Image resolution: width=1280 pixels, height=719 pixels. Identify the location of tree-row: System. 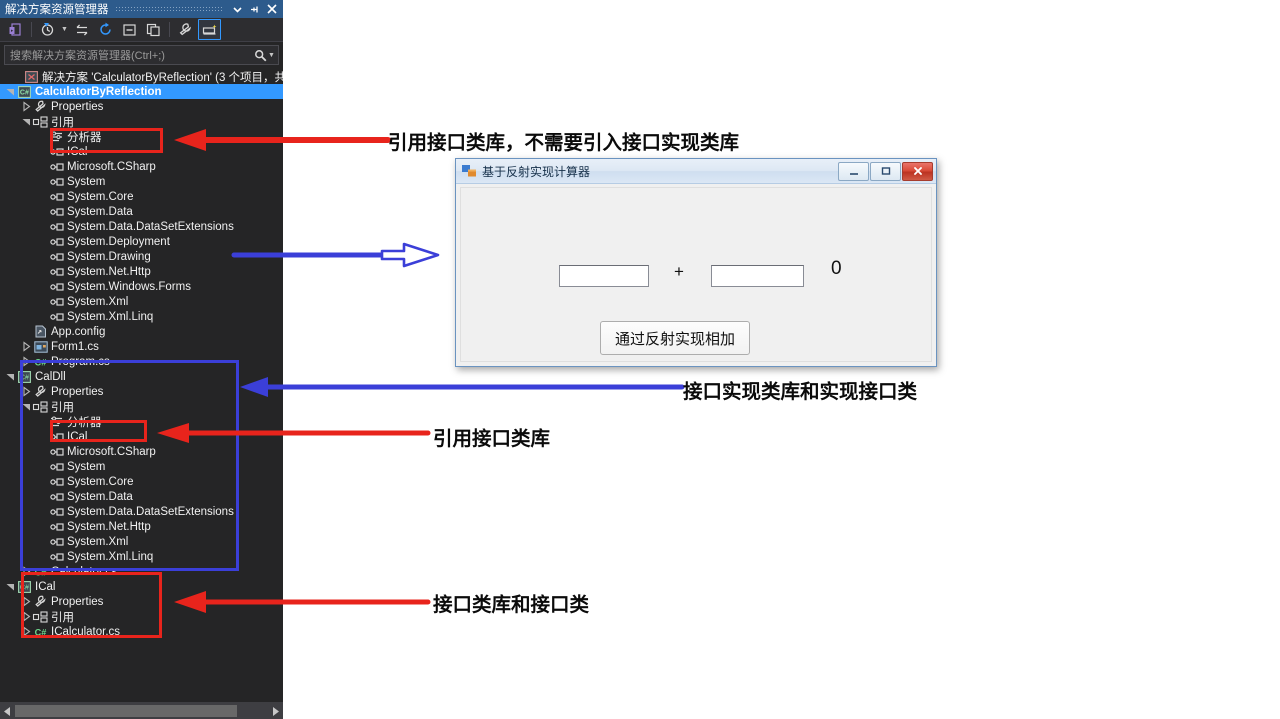
(141, 181).